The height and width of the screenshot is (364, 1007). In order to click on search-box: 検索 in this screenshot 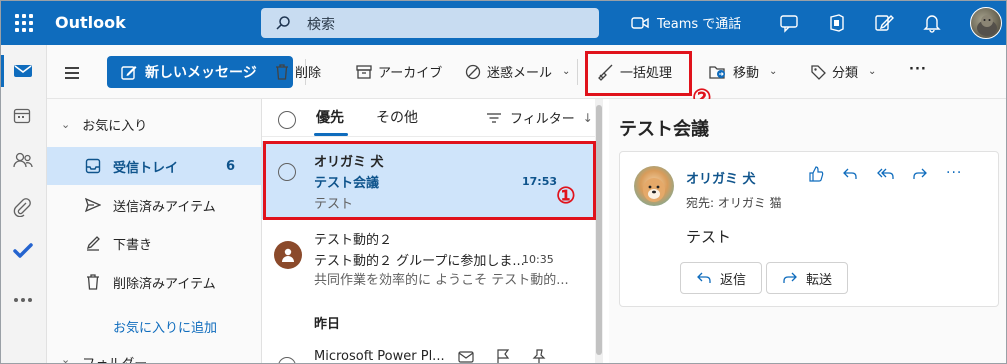, I will do `click(430, 23)`.